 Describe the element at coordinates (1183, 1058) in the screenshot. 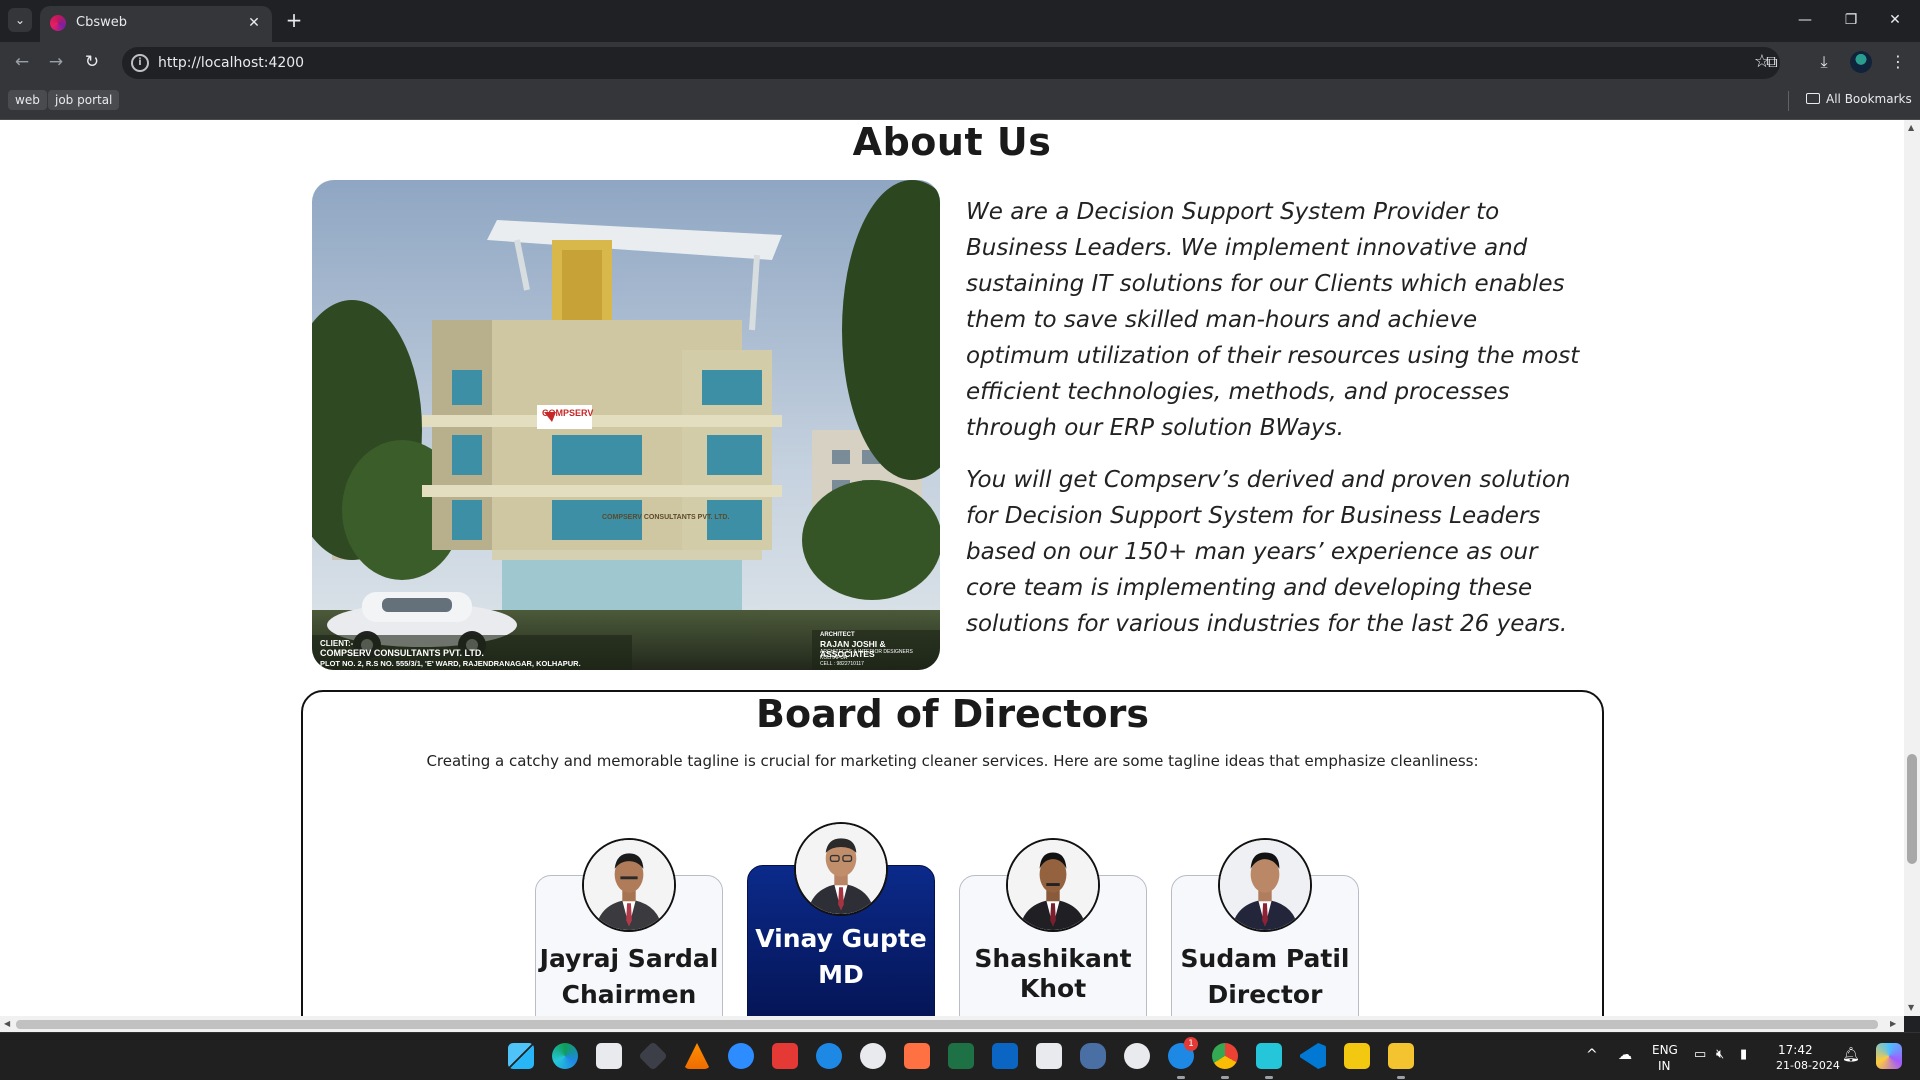

I see `skype-icon: 1` at that location.